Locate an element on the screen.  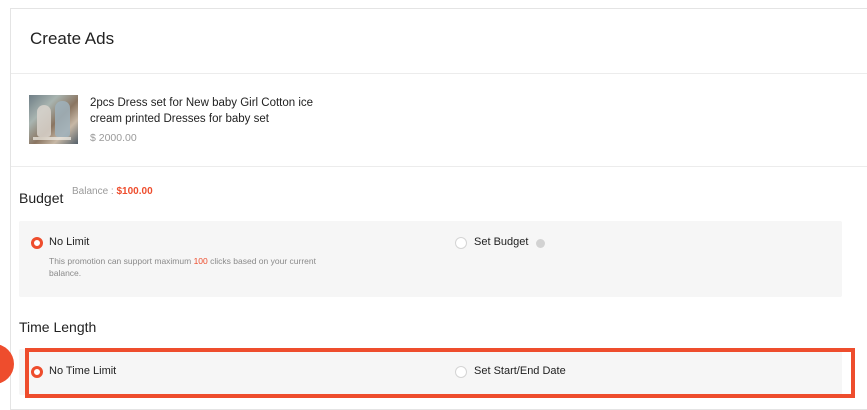
max-clicks-value: 100 is located at coordinates (200, 261).